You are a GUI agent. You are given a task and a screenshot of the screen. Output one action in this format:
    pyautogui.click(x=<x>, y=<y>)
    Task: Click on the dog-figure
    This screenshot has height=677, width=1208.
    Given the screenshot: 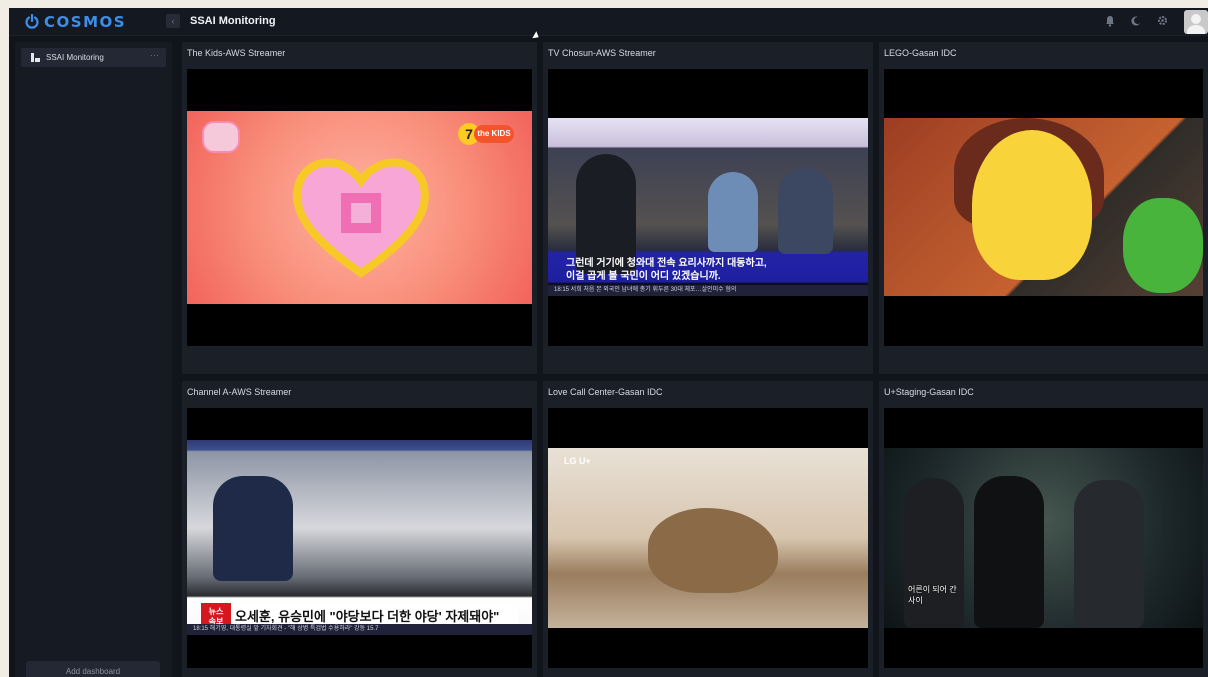 What is the action you would take?
    pyautogui.click(x=713, y=550)
    